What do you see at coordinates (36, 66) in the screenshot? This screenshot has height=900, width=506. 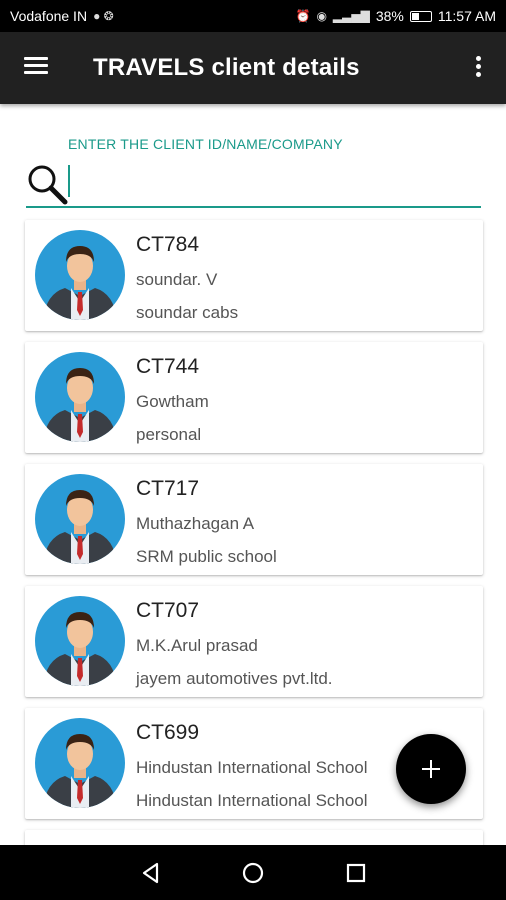 I see `hamburger-icon` at bounding box center [36, 66].